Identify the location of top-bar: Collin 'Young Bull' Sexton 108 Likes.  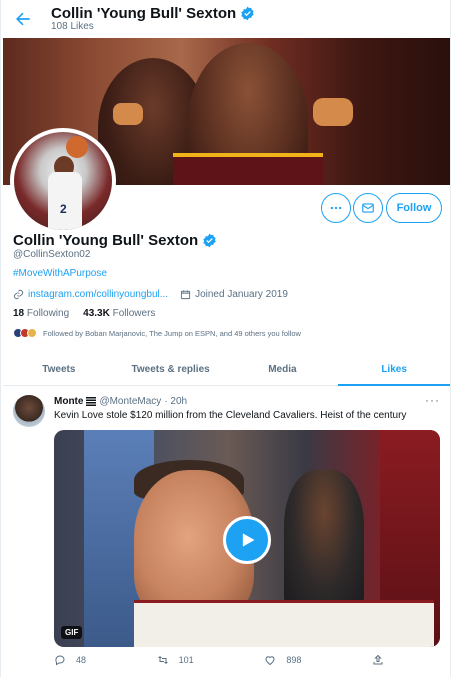
(225, 19).